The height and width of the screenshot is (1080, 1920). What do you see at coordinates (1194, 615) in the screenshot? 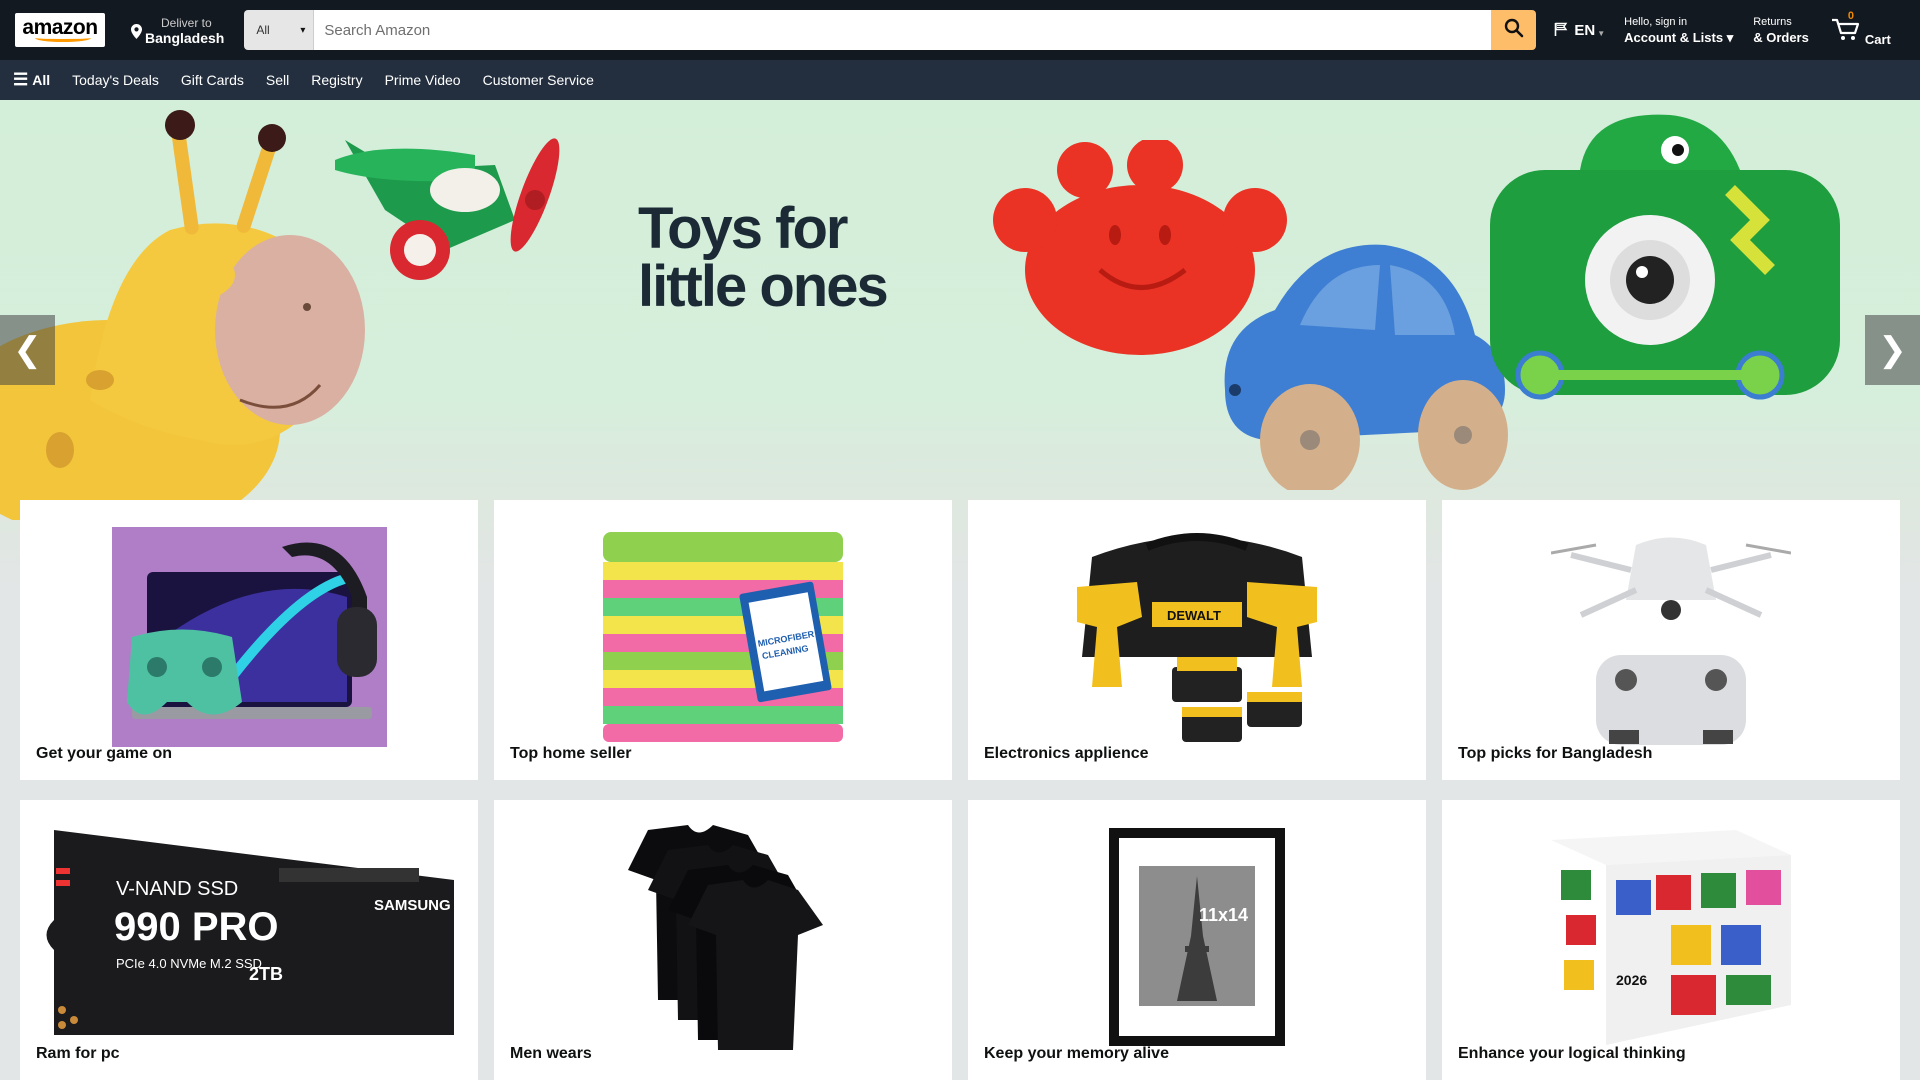
I see `svg-text: DEWALT` at bounding box center [1194, 615].